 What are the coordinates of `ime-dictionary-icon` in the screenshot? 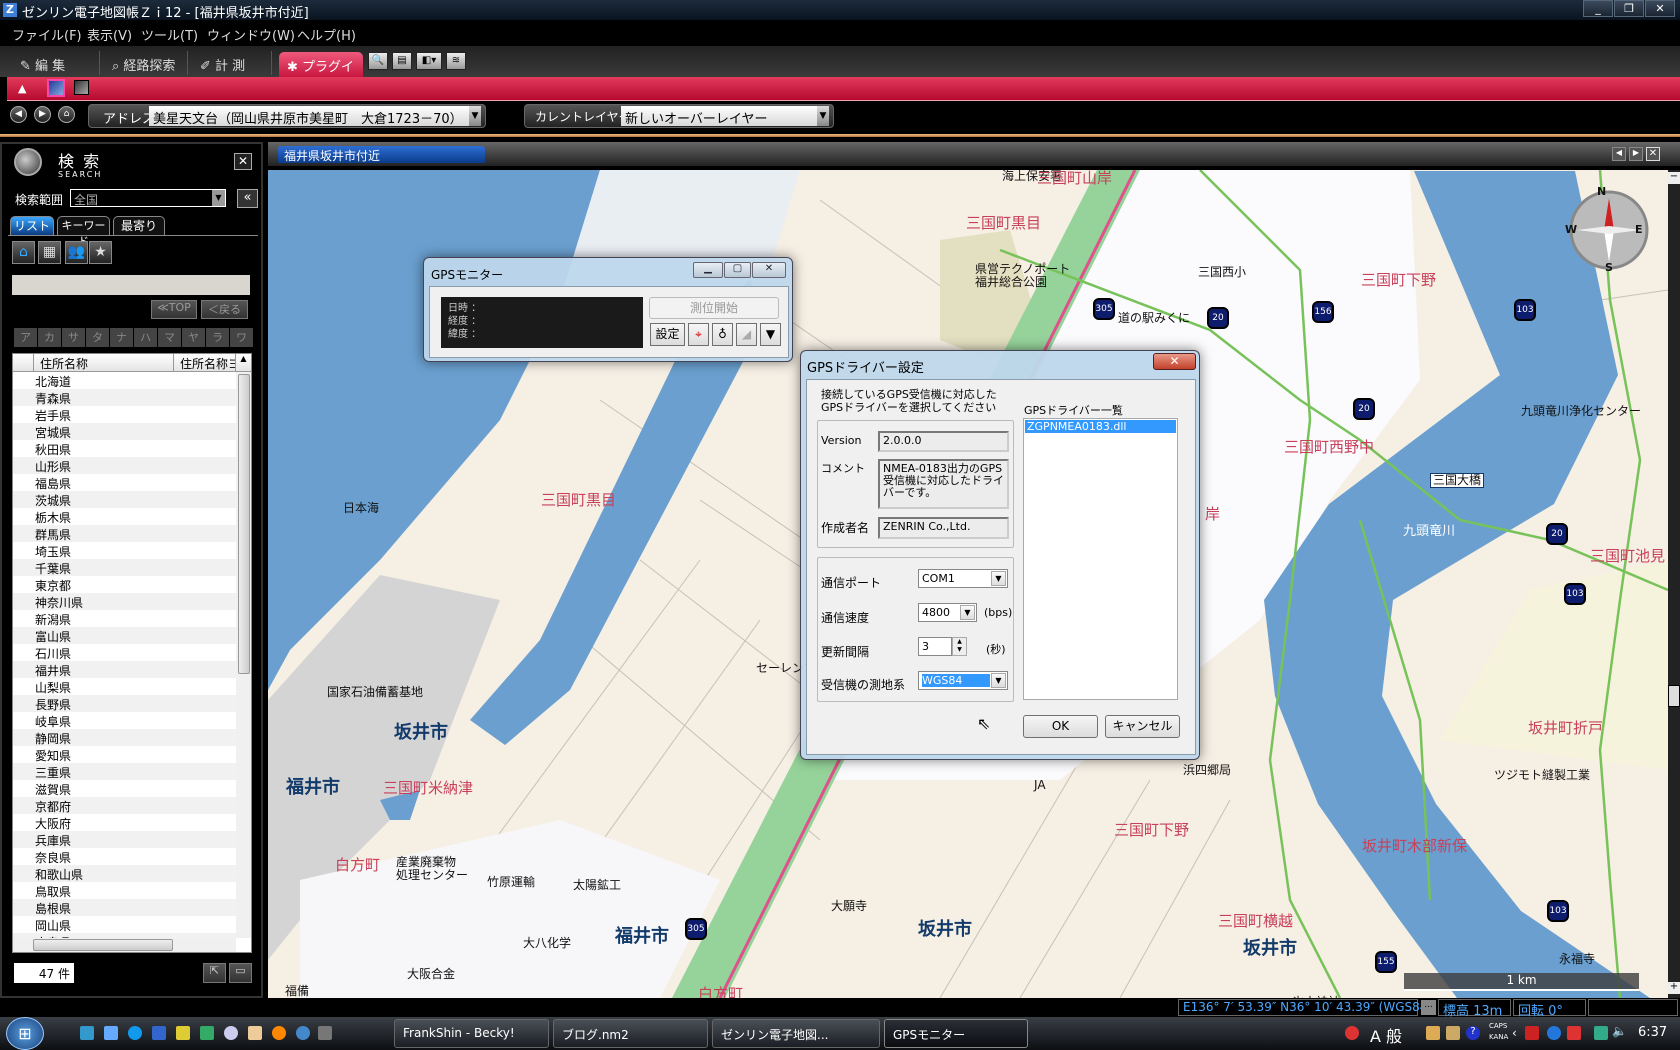 It's located at (1453, 1033).